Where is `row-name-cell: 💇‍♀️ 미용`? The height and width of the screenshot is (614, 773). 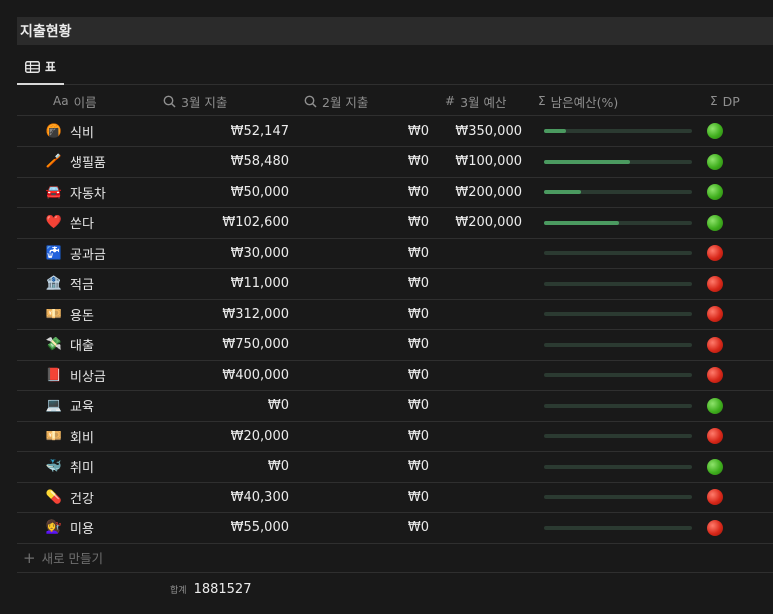
row-name-cell: 💇‍♀️ 미용 is located at coordinates (69, 528).